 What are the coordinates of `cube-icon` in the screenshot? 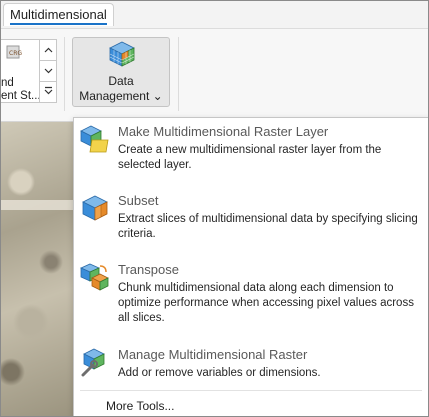 It's located at (122, 54).